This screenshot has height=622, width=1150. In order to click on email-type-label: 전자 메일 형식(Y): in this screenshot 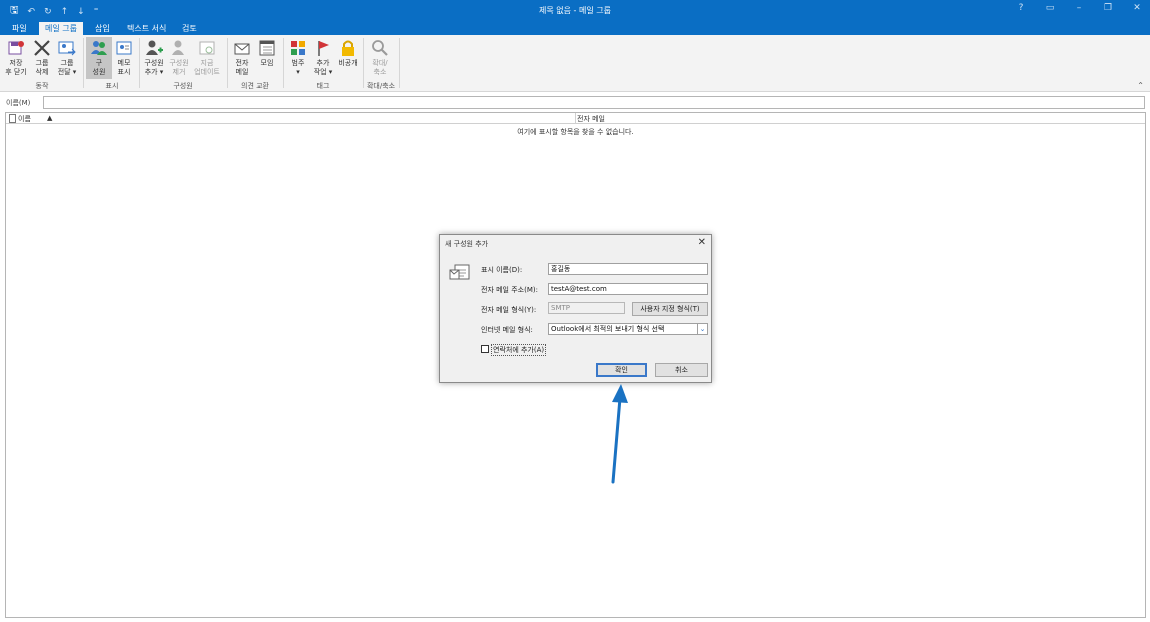, I will do `click(509, 310)`.